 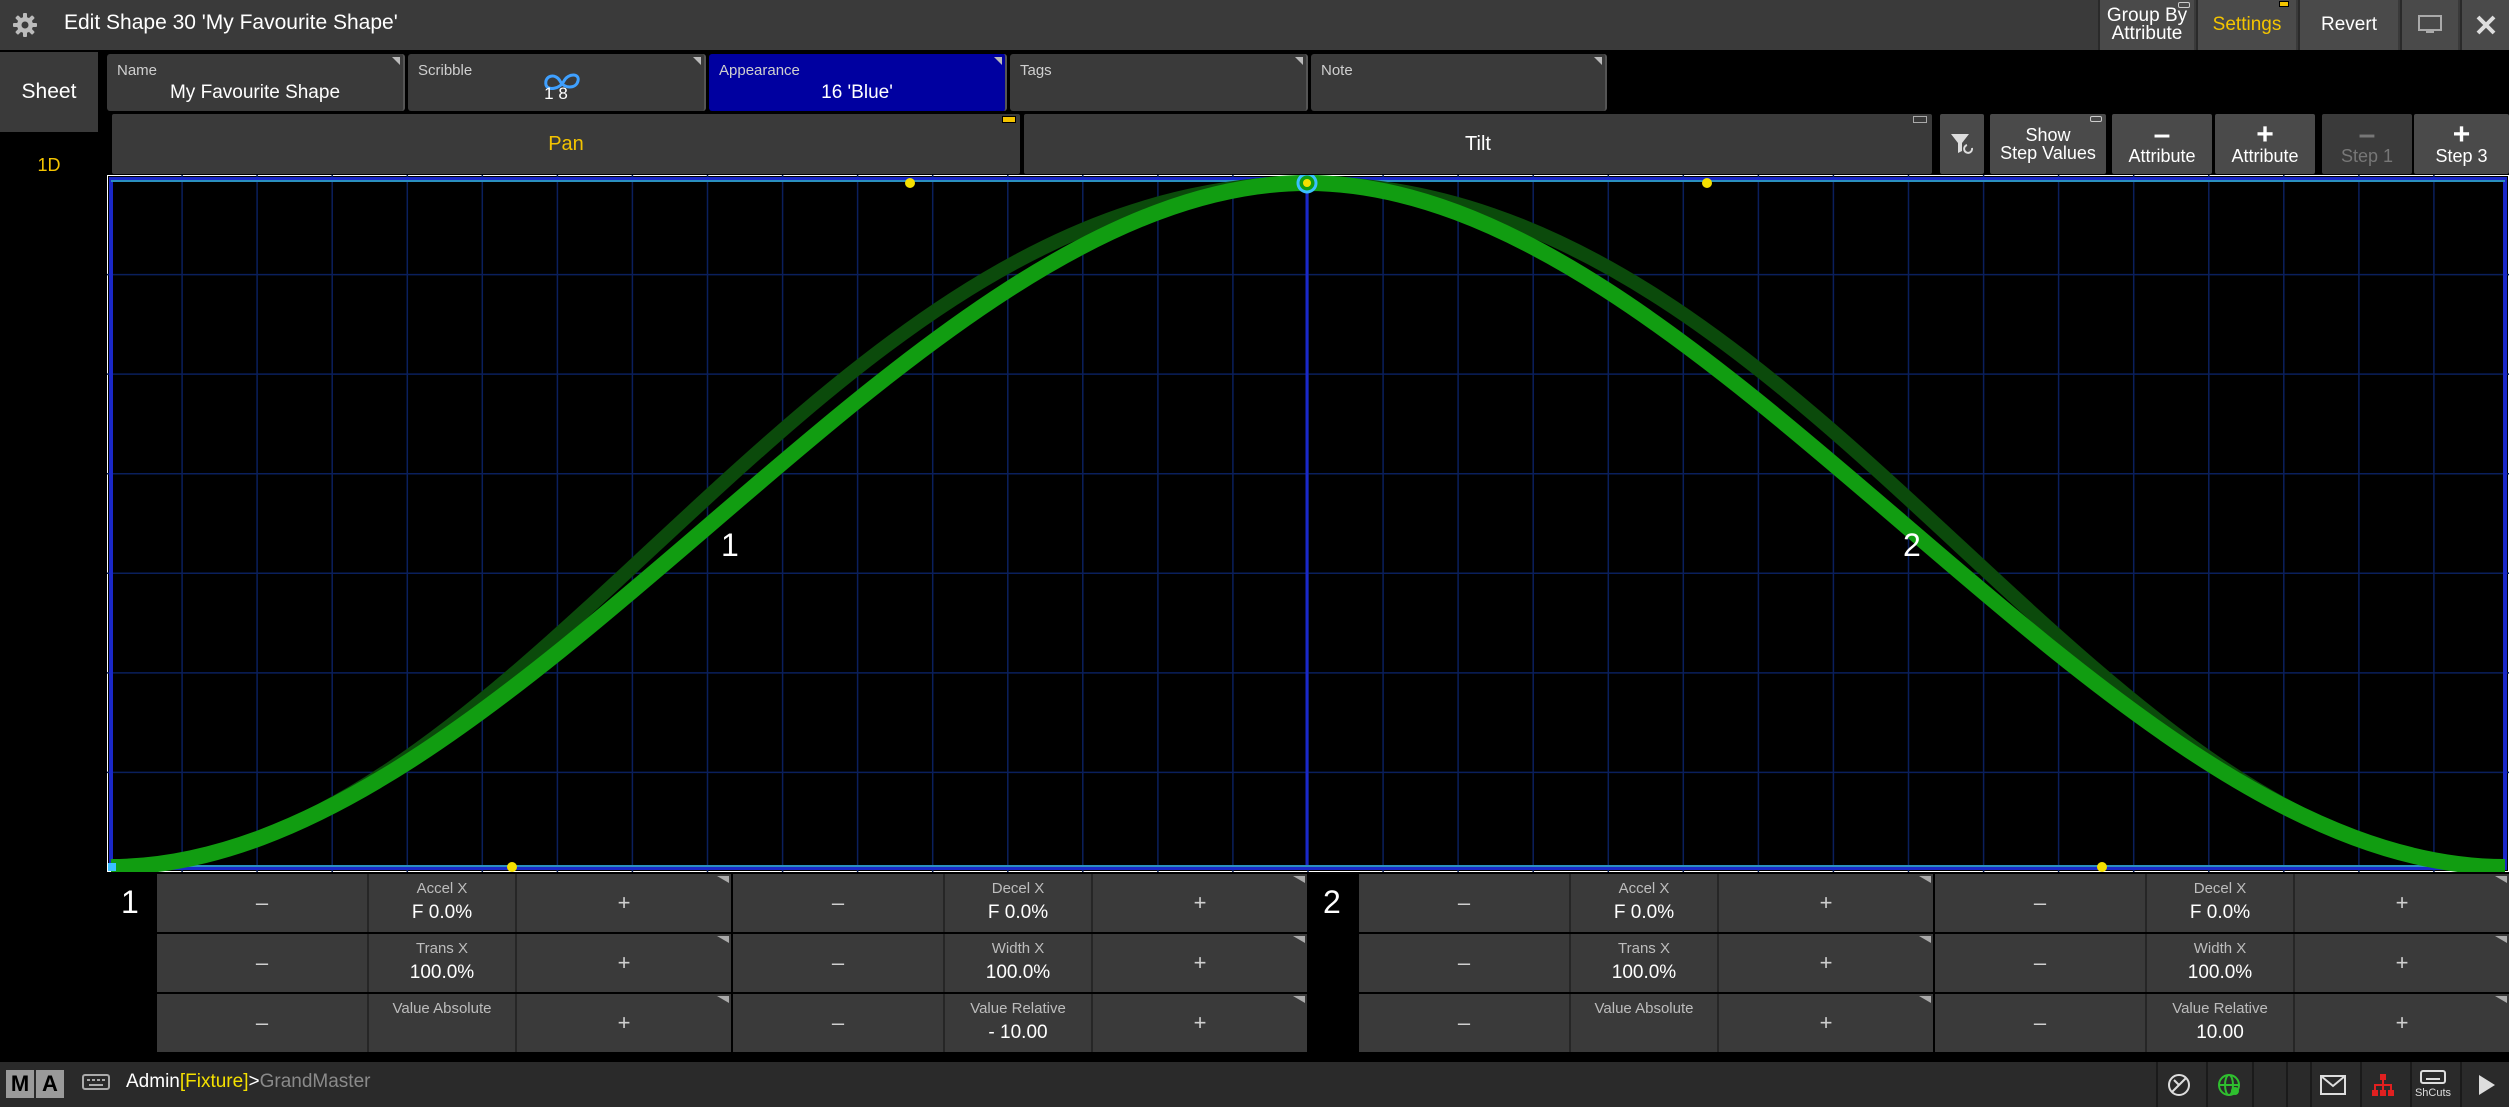 I want to click on appearance-field: Appearance 16 'Blue', so click(x=858, y=82).